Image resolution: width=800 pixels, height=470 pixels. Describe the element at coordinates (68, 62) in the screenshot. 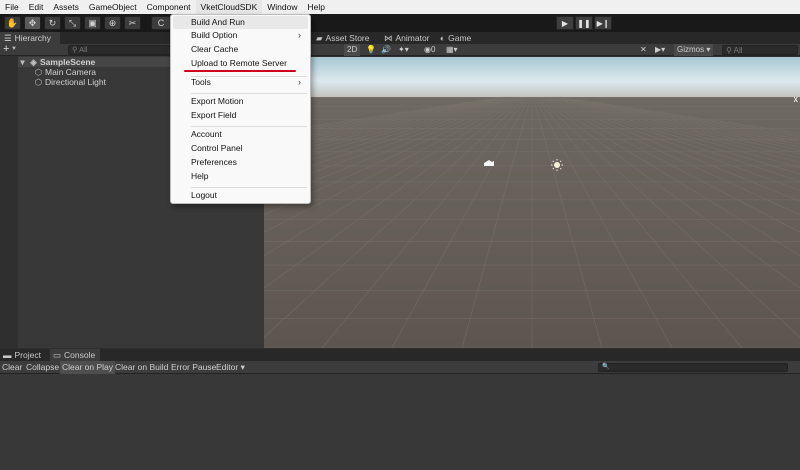

I see `hierarchy-item-label: SampleScene` at that location.